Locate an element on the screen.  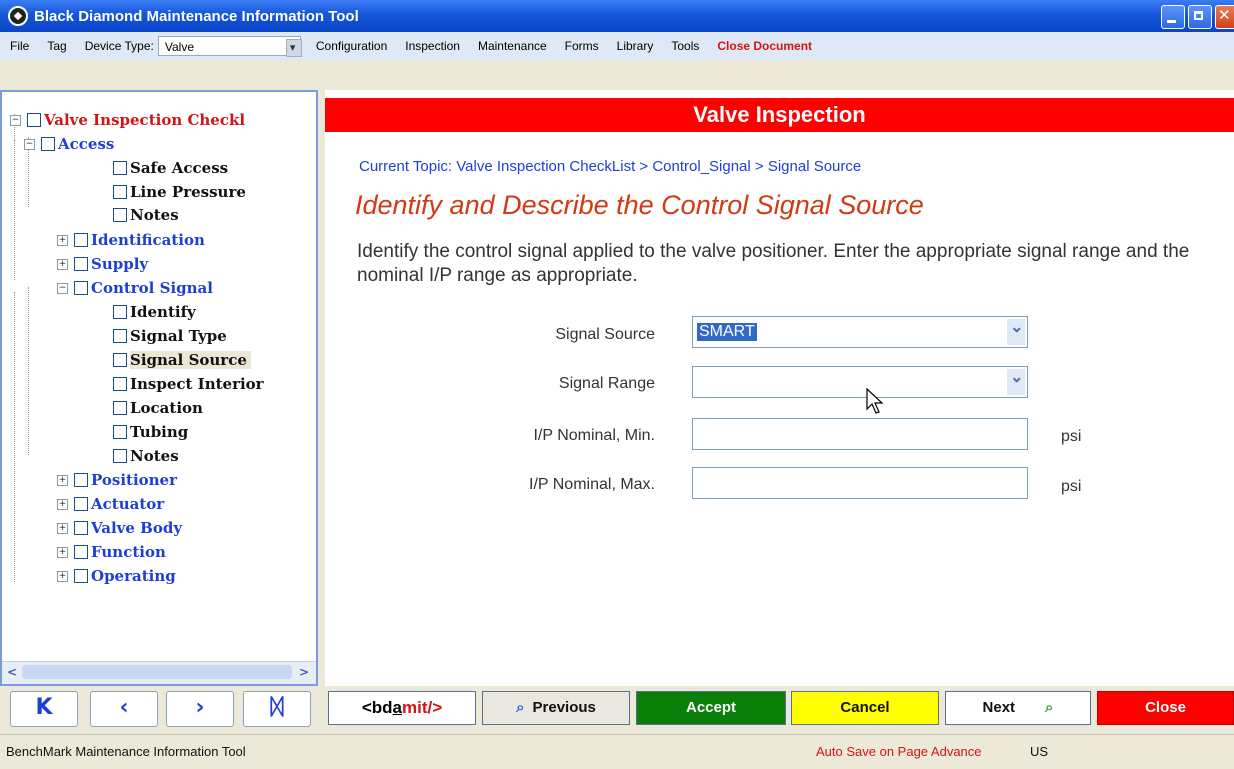
menu-maintenance: Maintenance is located at coordinates (512, 46).